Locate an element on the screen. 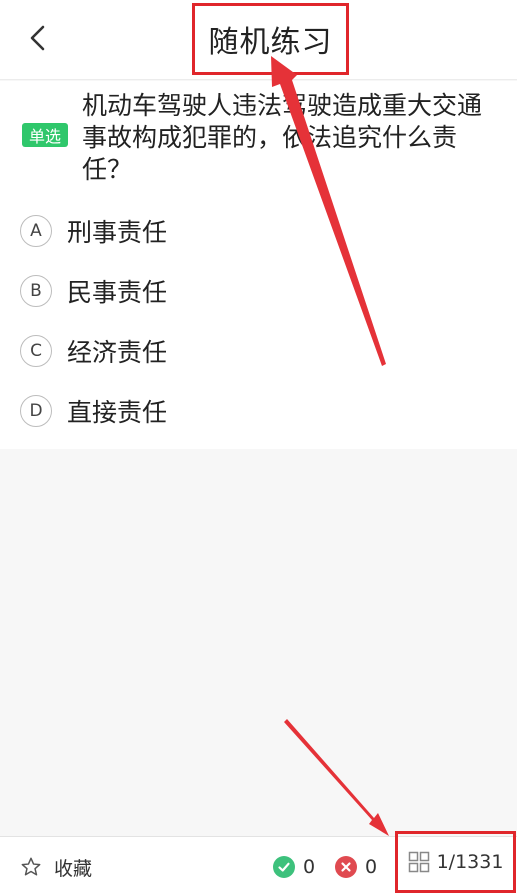 The height and width of the screenshot is (894, 517). option-letter: B is located at coordinates (36, 291).